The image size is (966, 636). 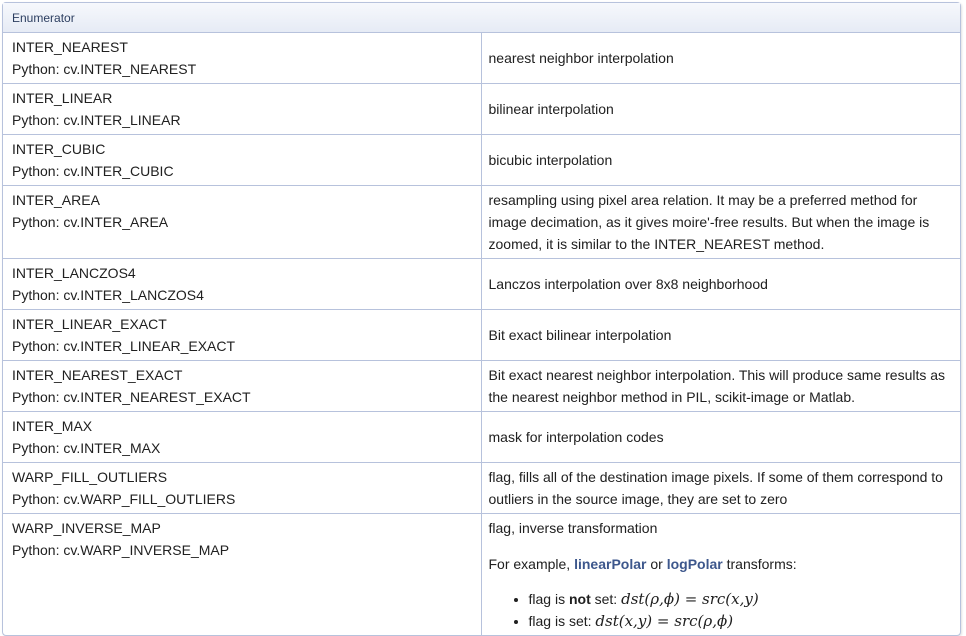 What do you see at coordinates (59, 149) in the screenshot?
I see `enum-name: INTER_CUBIC` at bounding box center [59, 149].